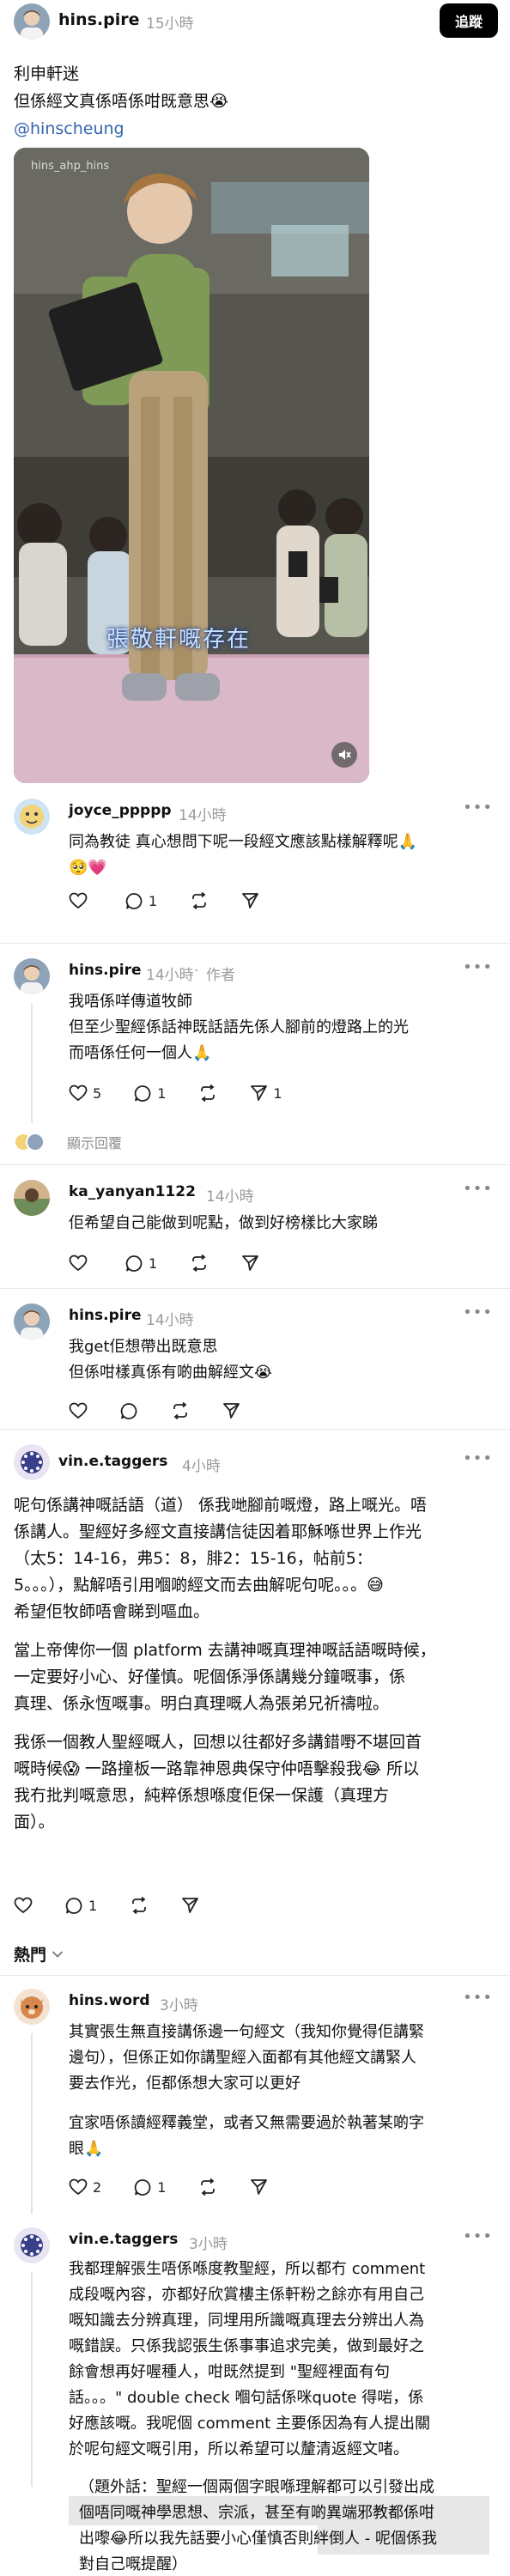 The width and height of the screenshot is (510, 2576). I want to click on comment-line: 係講人。聖經好多經文直接講信徒因着耶穌喺世界上作光, so click(218, 1532).